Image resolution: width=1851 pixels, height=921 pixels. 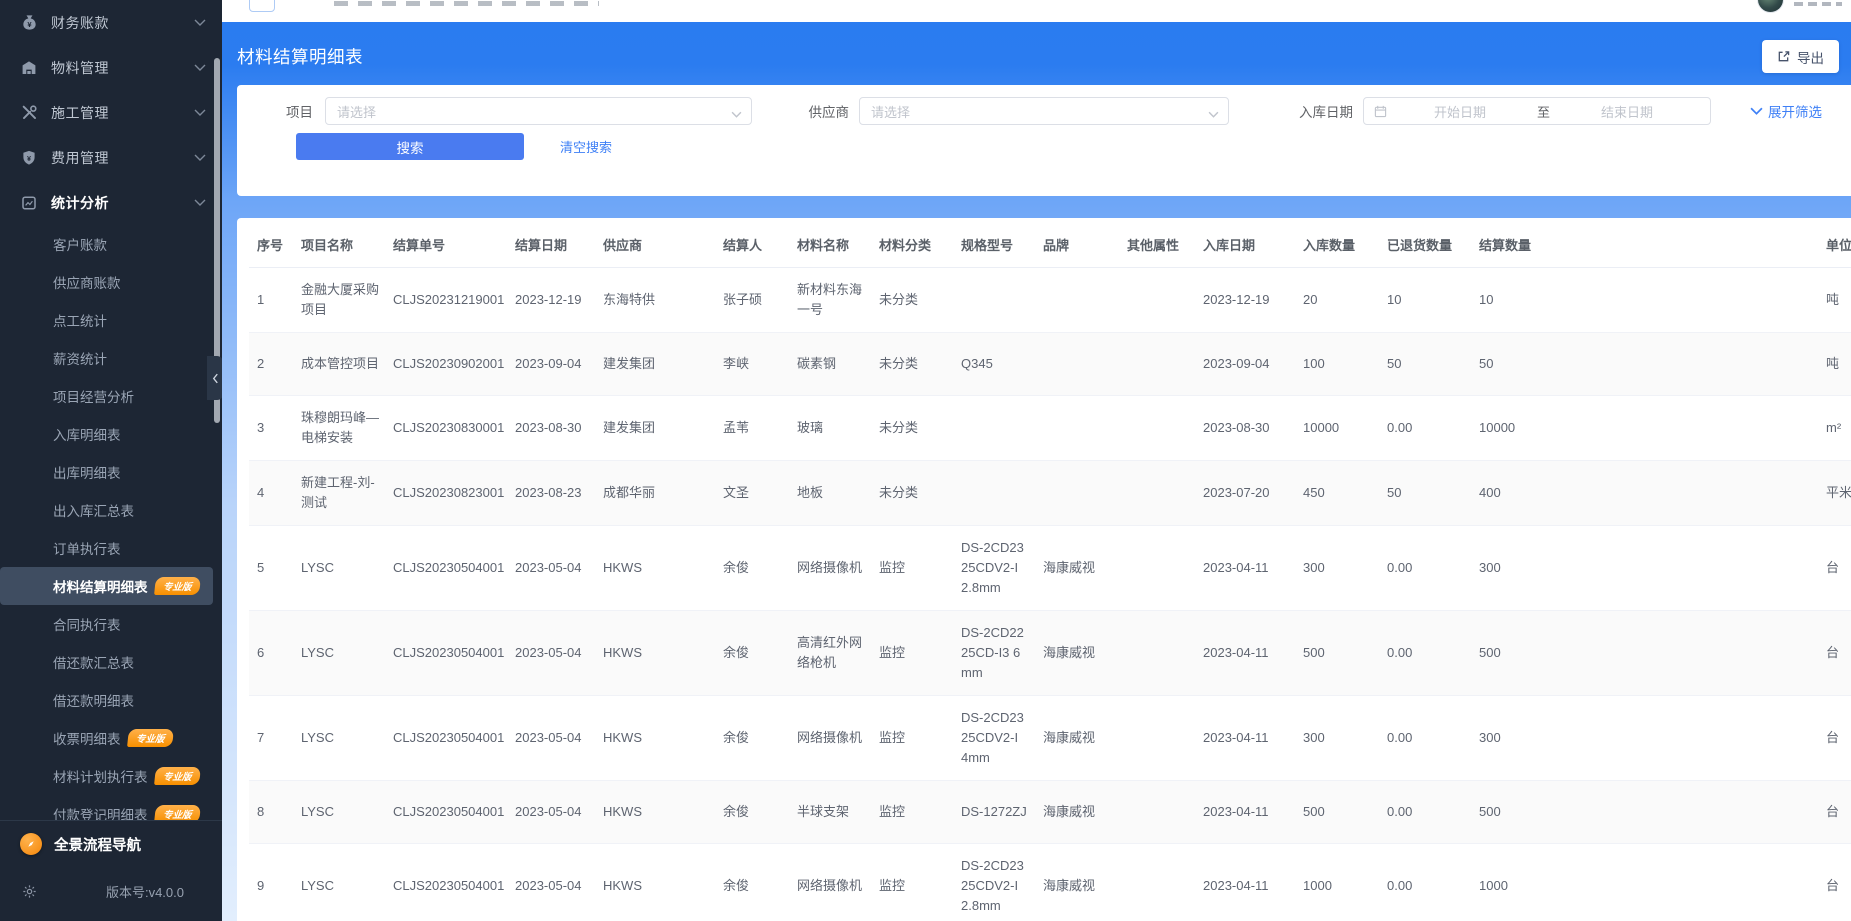 I want to click on table-cell: 500, so click(x=1337, y=812).